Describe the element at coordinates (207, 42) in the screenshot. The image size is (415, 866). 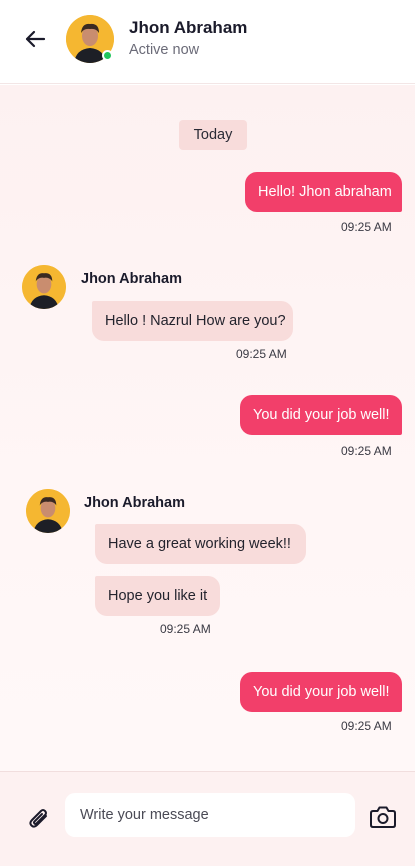
I see `chat-header: Jhon Abraham Active now` at that location.